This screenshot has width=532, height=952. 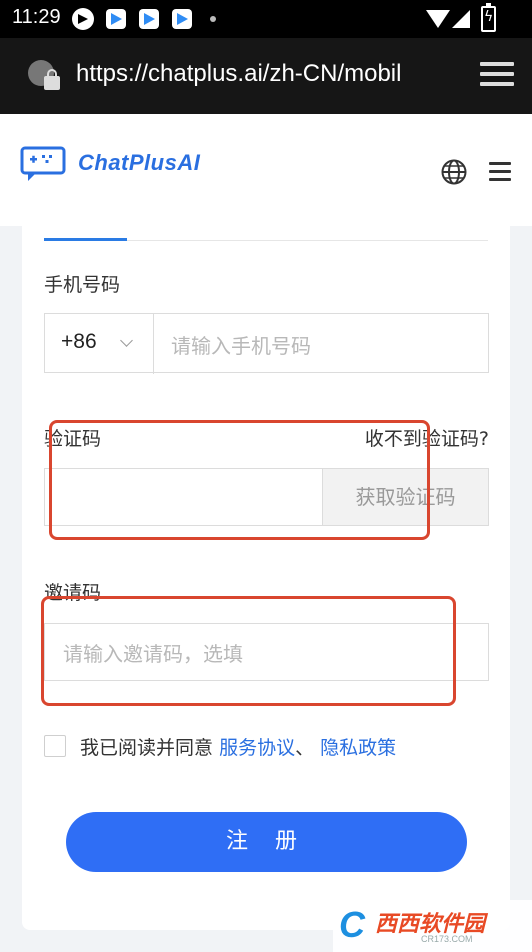 What do you see at coordinates (79, 341) in the screenshot?
I see `country-code-value: +86` at bounding box center [79, 341].